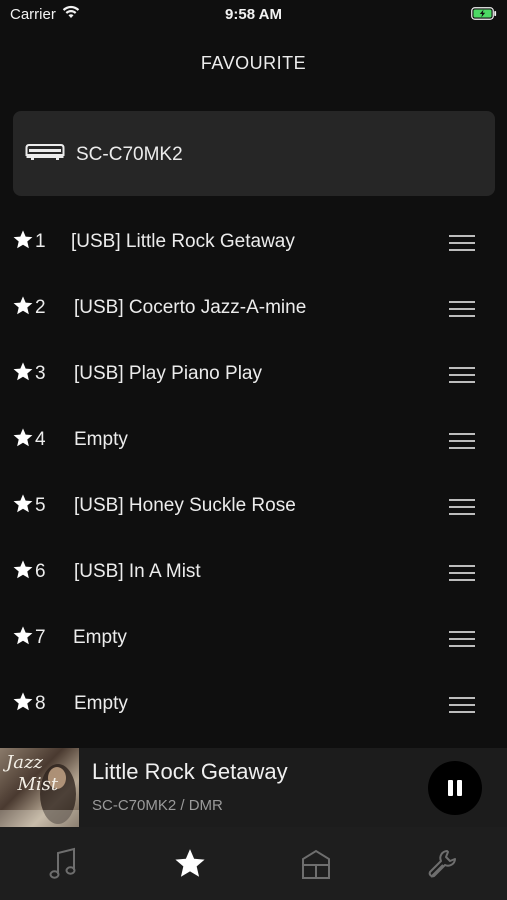  I want to click on album-art-lettering: Jazz Mist, so click(32, 773).